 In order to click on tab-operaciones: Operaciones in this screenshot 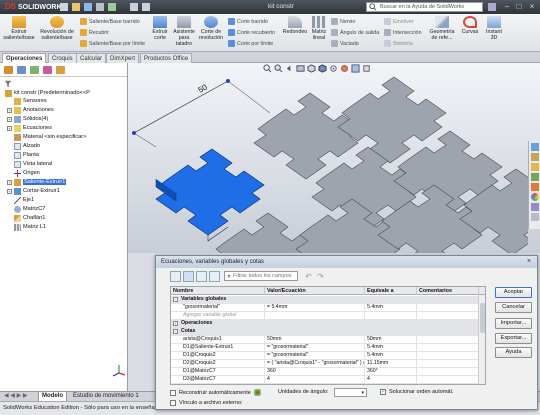, I will do `click(24, 58)`.